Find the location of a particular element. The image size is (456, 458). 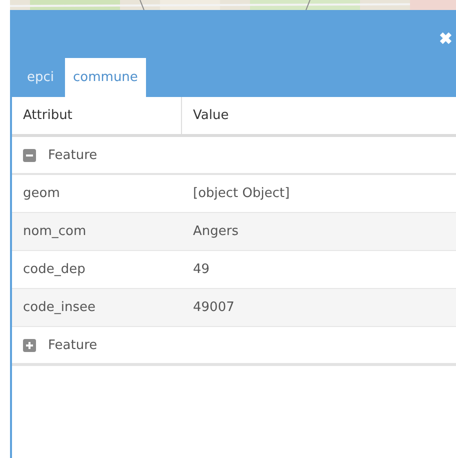

column-header: Value is located at coordinates (211, 116).